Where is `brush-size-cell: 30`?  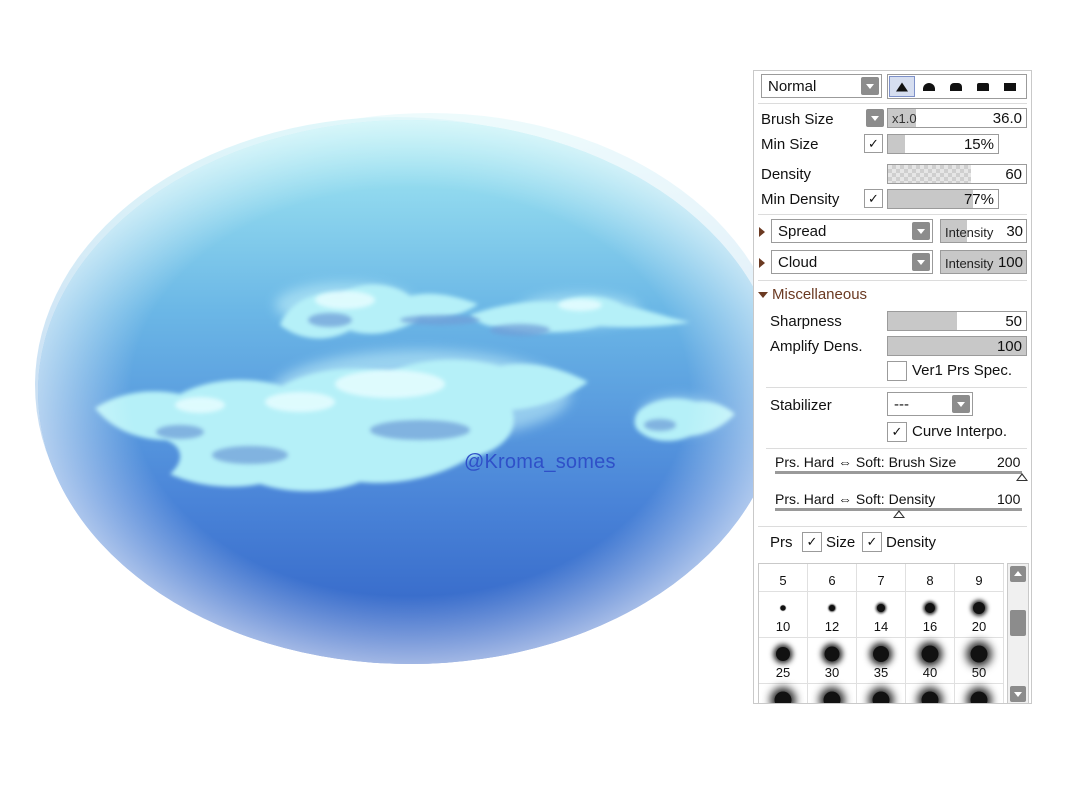
brush-size-cell: 30 is located at coordinates (832, 661).